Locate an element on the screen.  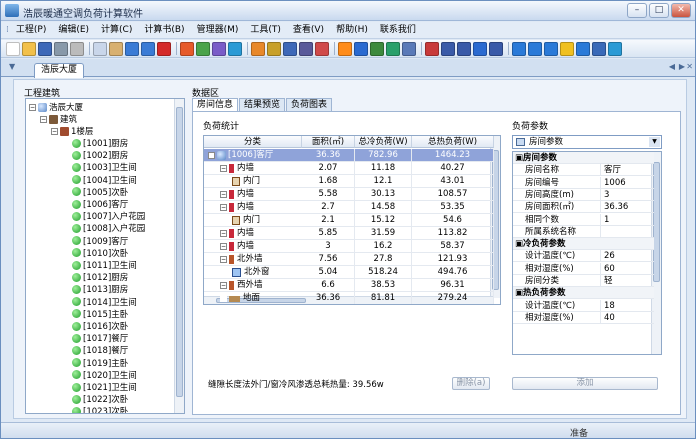
save-icon is located at coordinates (45, 48).